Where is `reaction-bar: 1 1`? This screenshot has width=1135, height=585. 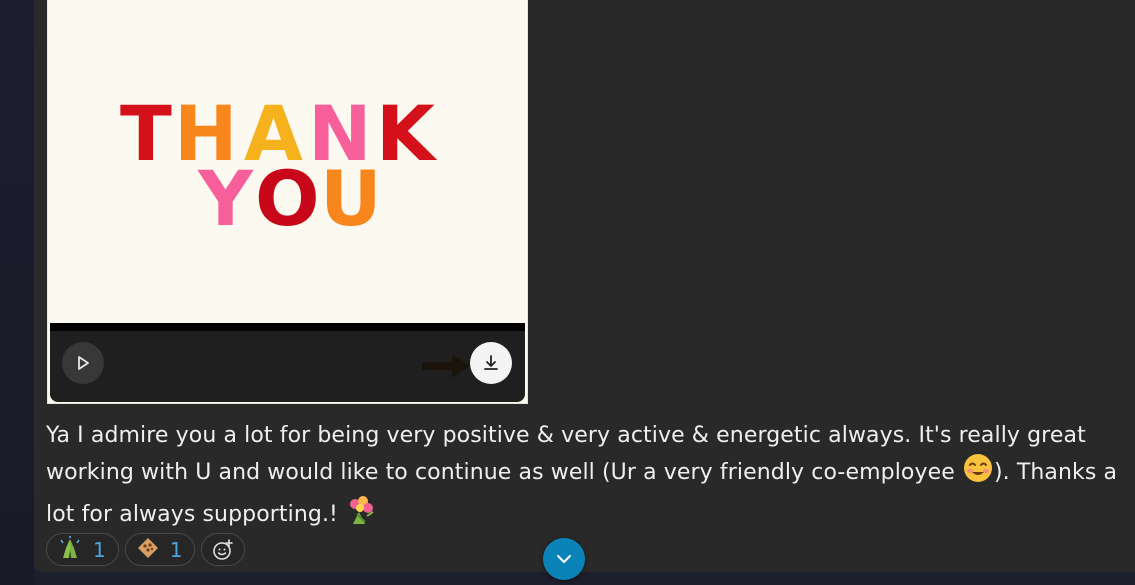 reaction-bar: 1 1 is located at coordinates (146, 549).